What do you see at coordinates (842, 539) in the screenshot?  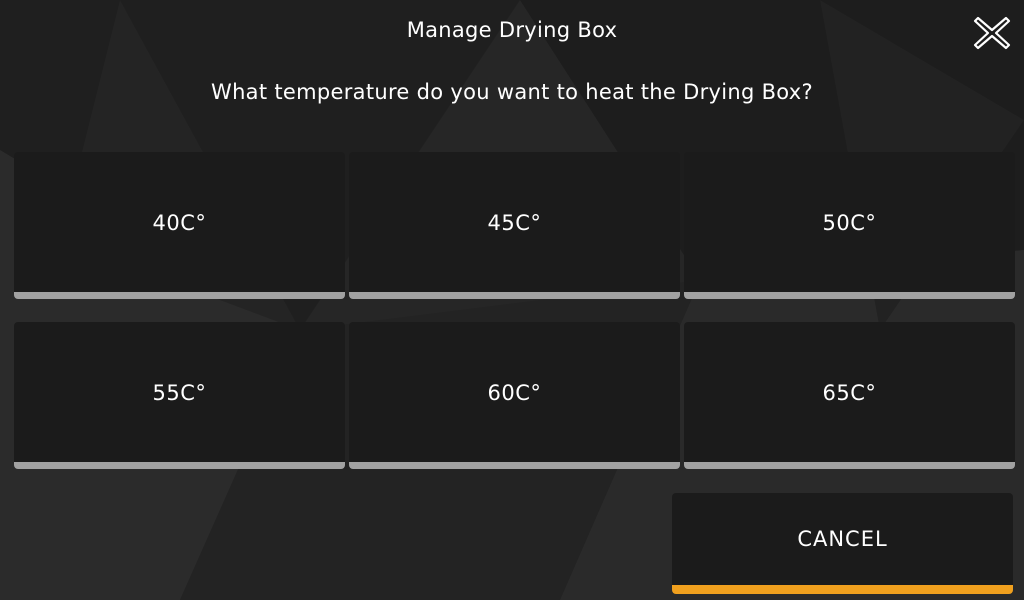 I see `cancel-button-label: CANCEL` at bounding box center [842, 539].